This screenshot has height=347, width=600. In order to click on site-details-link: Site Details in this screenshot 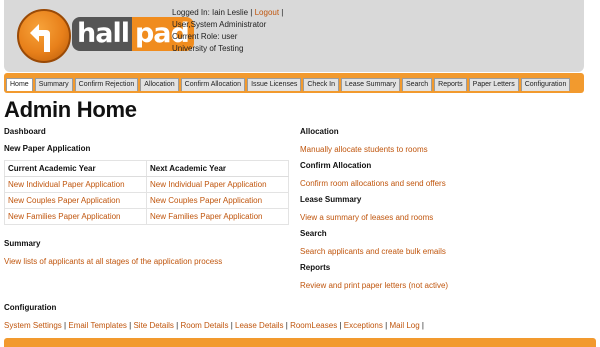, I will do `click(153, 325)`.